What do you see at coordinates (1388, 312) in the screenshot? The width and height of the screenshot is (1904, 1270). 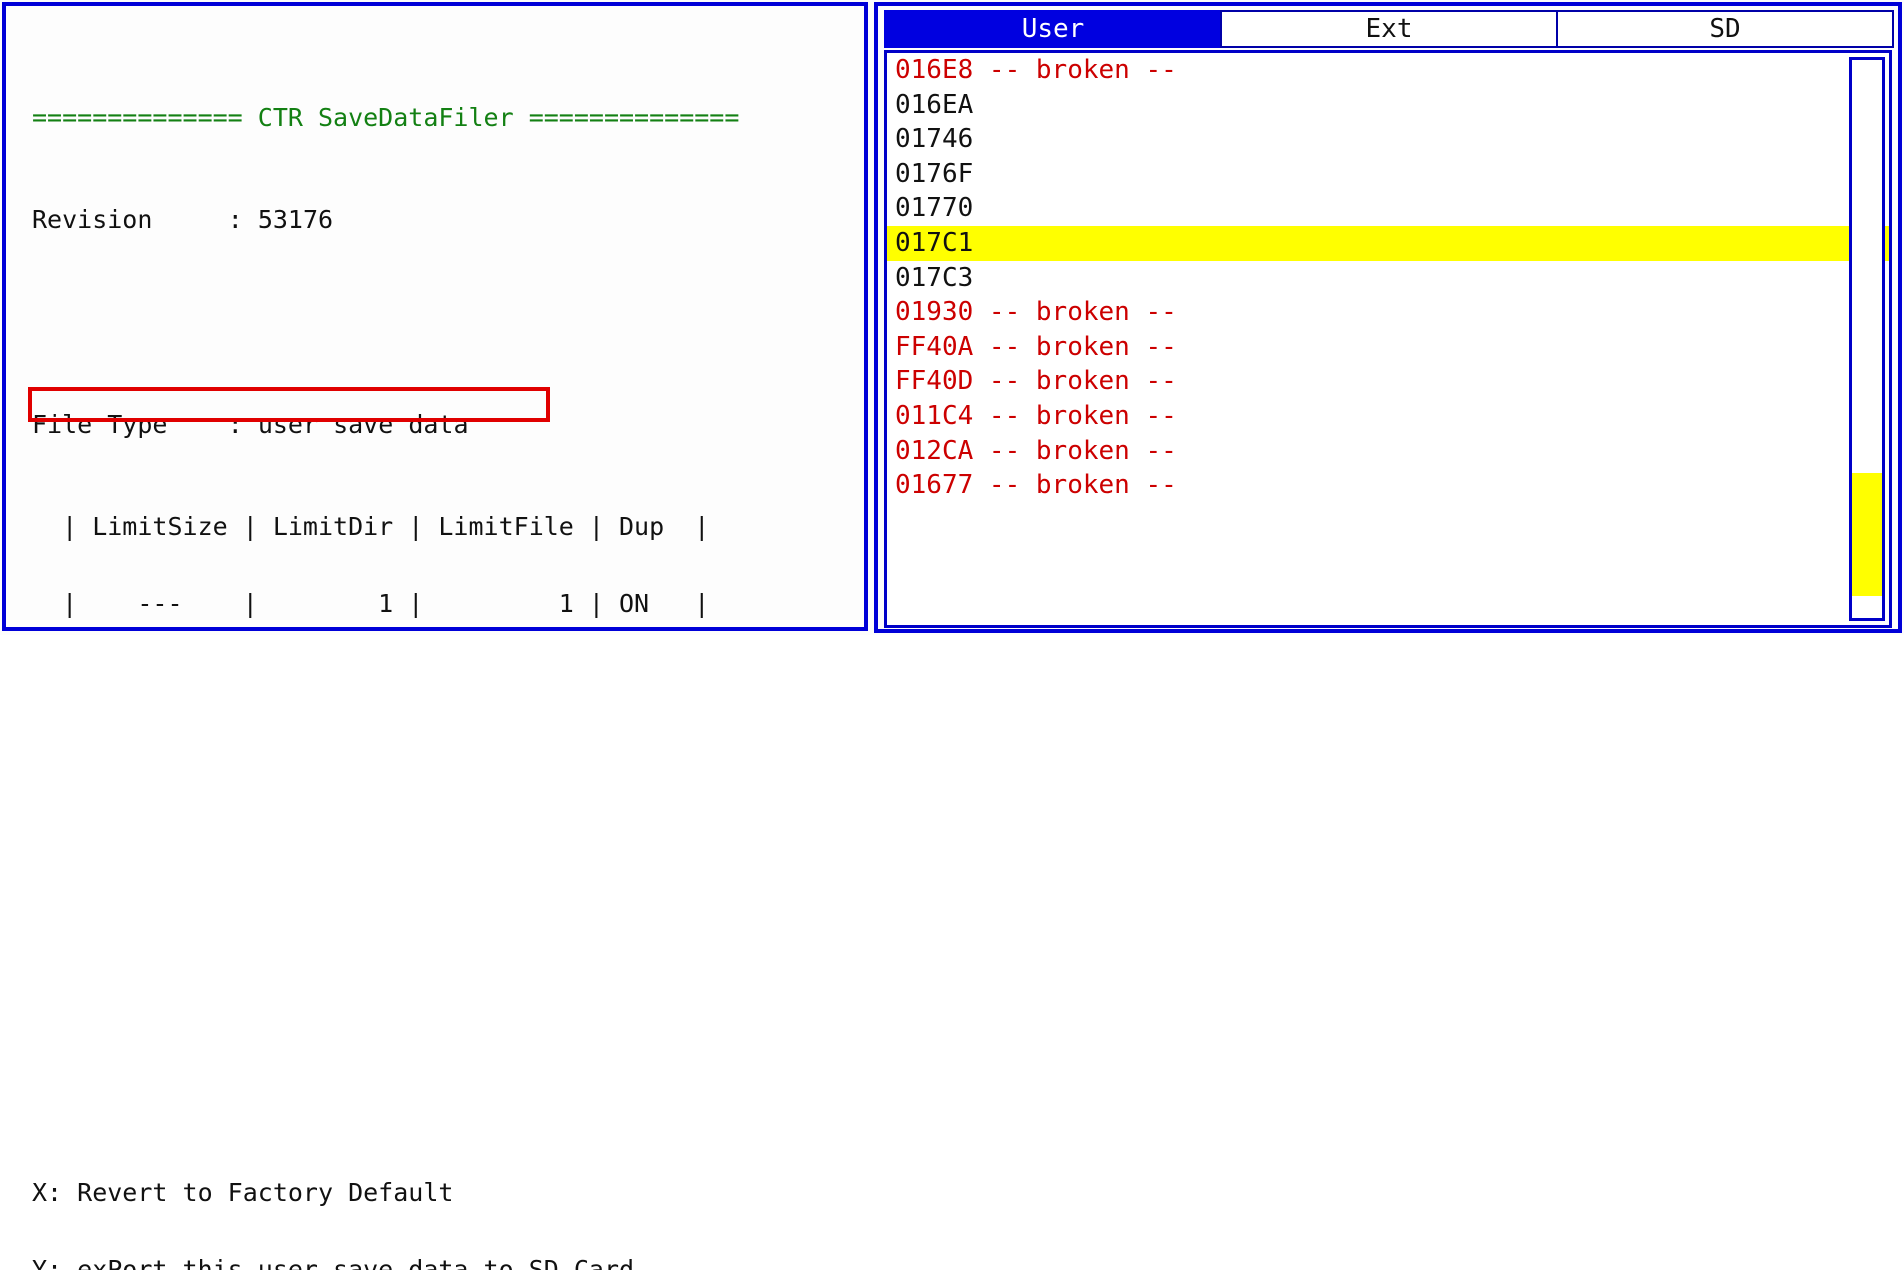 I see `list-item: 01930 -- broken --` at bounding box center [1388, 312].